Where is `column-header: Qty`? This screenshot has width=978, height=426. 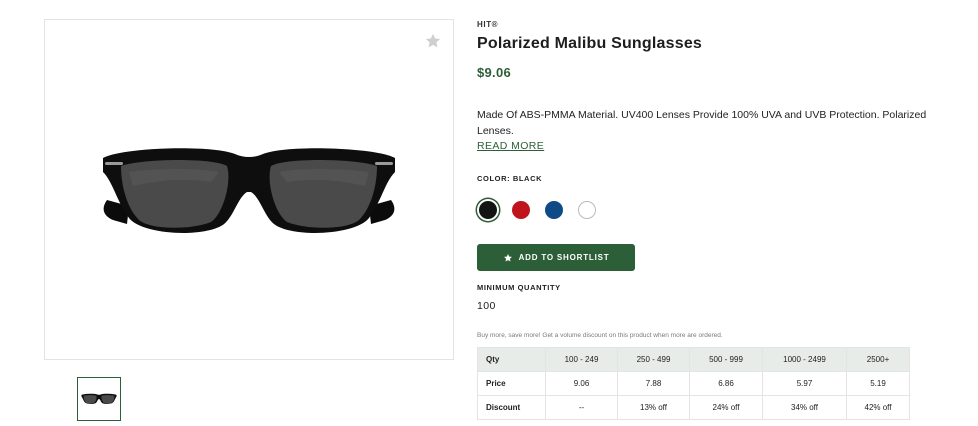
column-header: Qty is located at coordinates (511, 359).